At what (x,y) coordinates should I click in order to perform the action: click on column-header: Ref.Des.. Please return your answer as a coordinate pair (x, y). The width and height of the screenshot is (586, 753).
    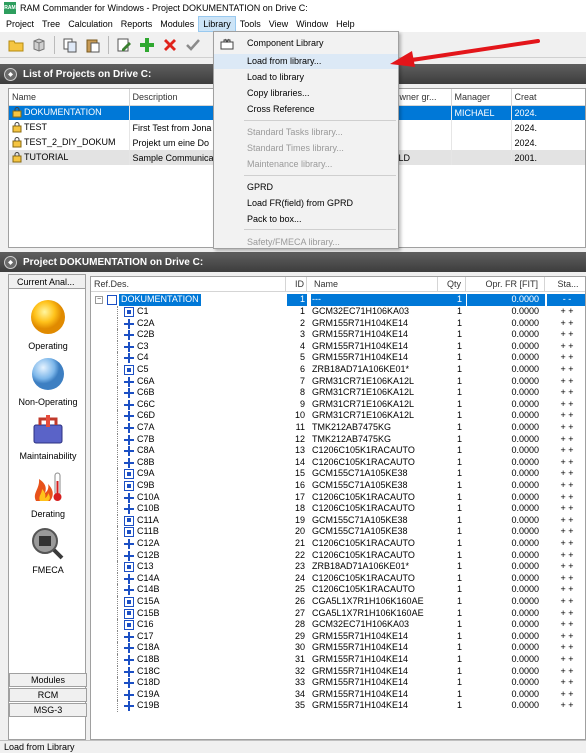
    Looking at the image, I should click on (188, 284).